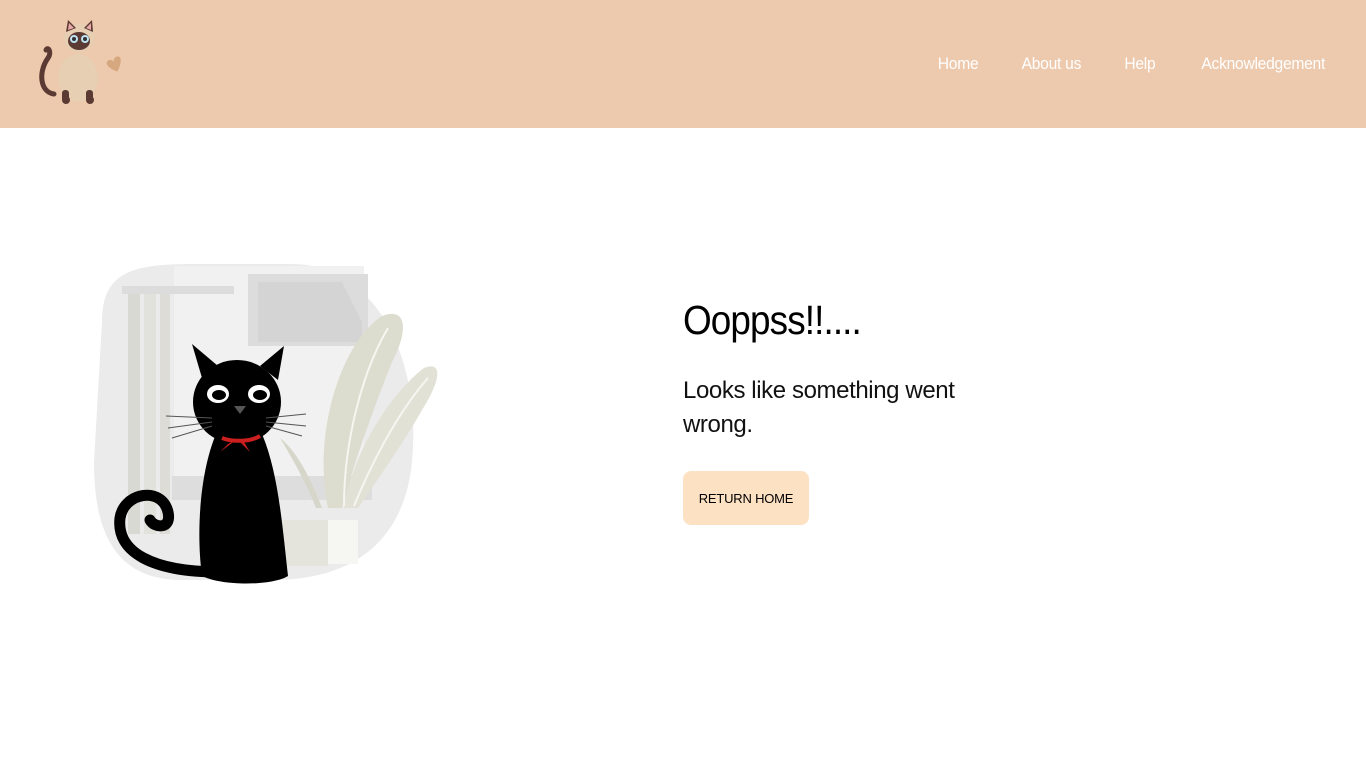  I want to click on nav-about-us-link: About us, so click(1052, 64).